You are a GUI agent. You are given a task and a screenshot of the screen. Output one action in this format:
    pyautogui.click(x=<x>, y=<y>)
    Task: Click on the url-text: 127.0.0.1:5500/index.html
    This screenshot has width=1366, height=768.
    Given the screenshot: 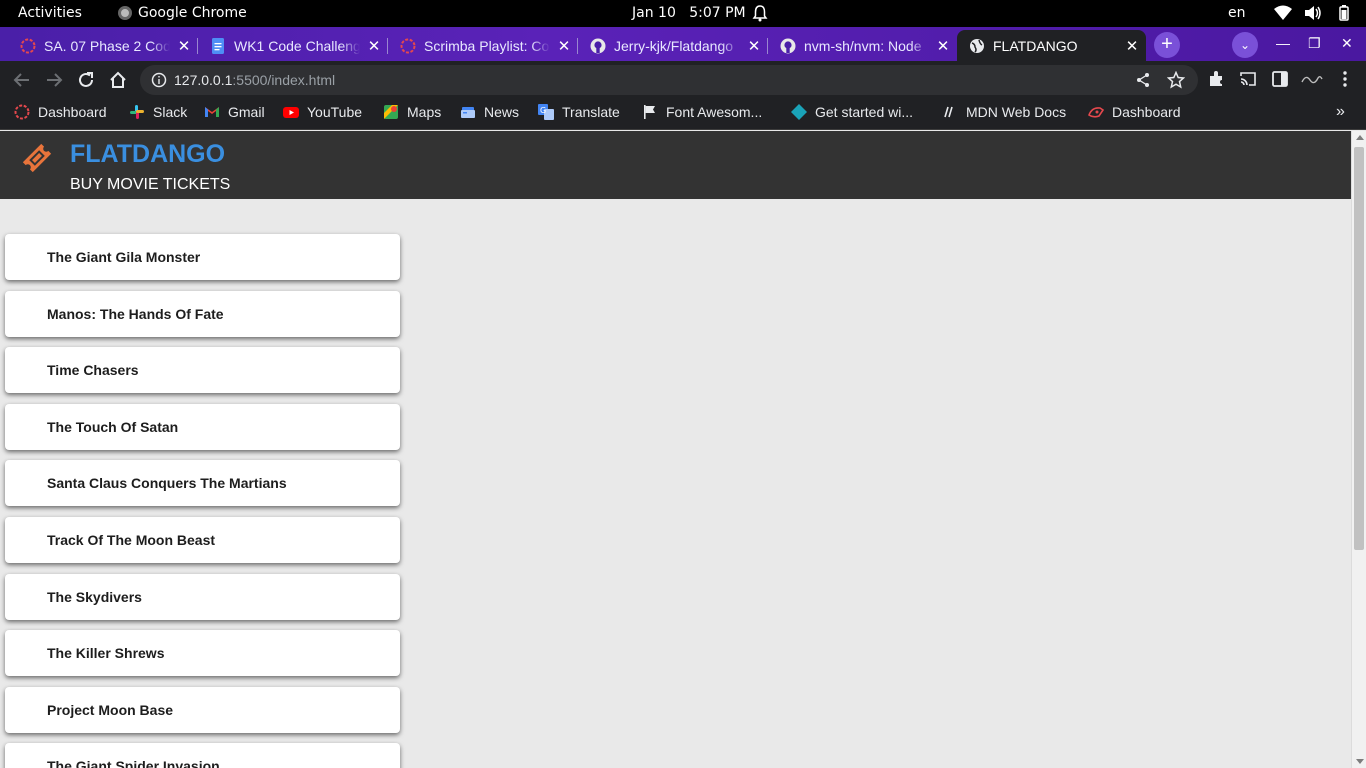 What is the action you would take?
    pyautogui.click(x=254, y=80)
    